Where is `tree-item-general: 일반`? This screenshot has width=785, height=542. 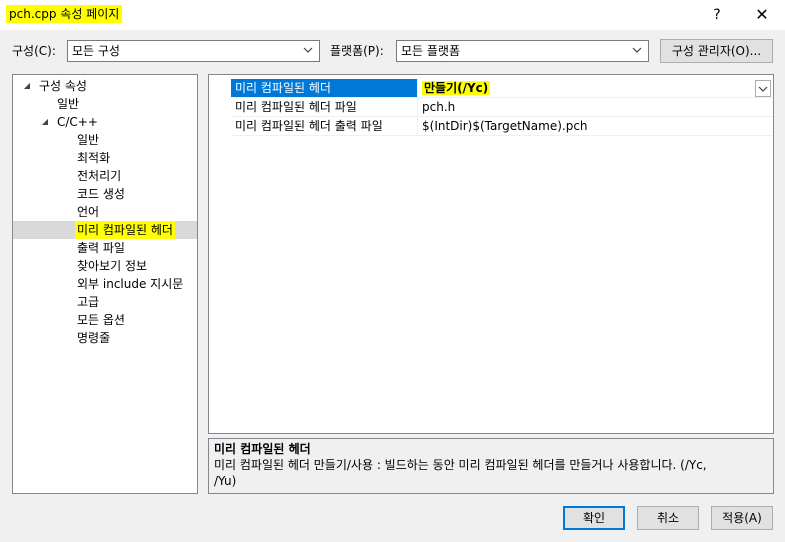 tree-item-general: 일반 is located at coordinates (105, 104).